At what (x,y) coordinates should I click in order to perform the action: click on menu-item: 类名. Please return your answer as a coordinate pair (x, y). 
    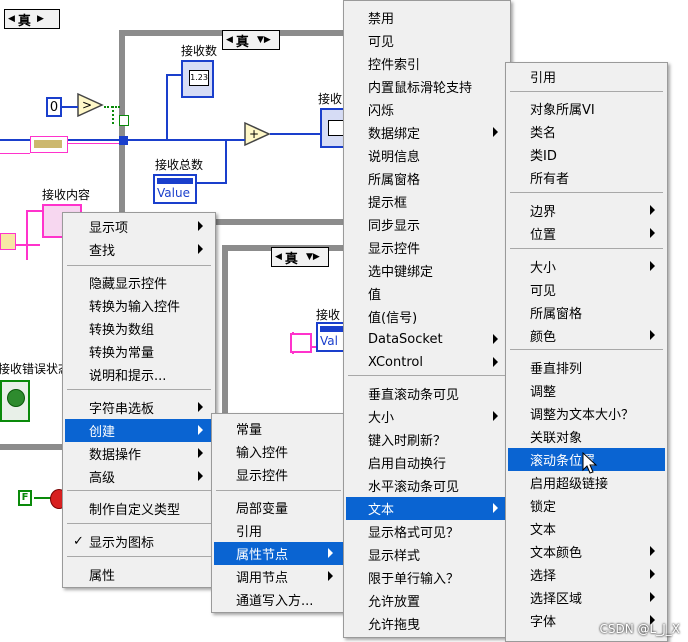
    Looking at the image, I should click on (586, 131).